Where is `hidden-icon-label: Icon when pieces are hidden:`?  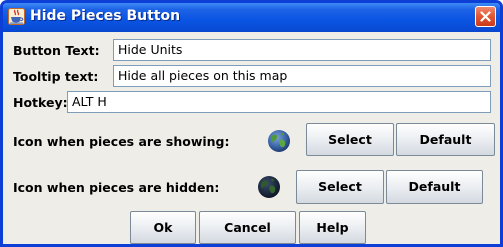
hidden-icon-label: Icon when pieces are hidden: is located at coordinates (116, 187).